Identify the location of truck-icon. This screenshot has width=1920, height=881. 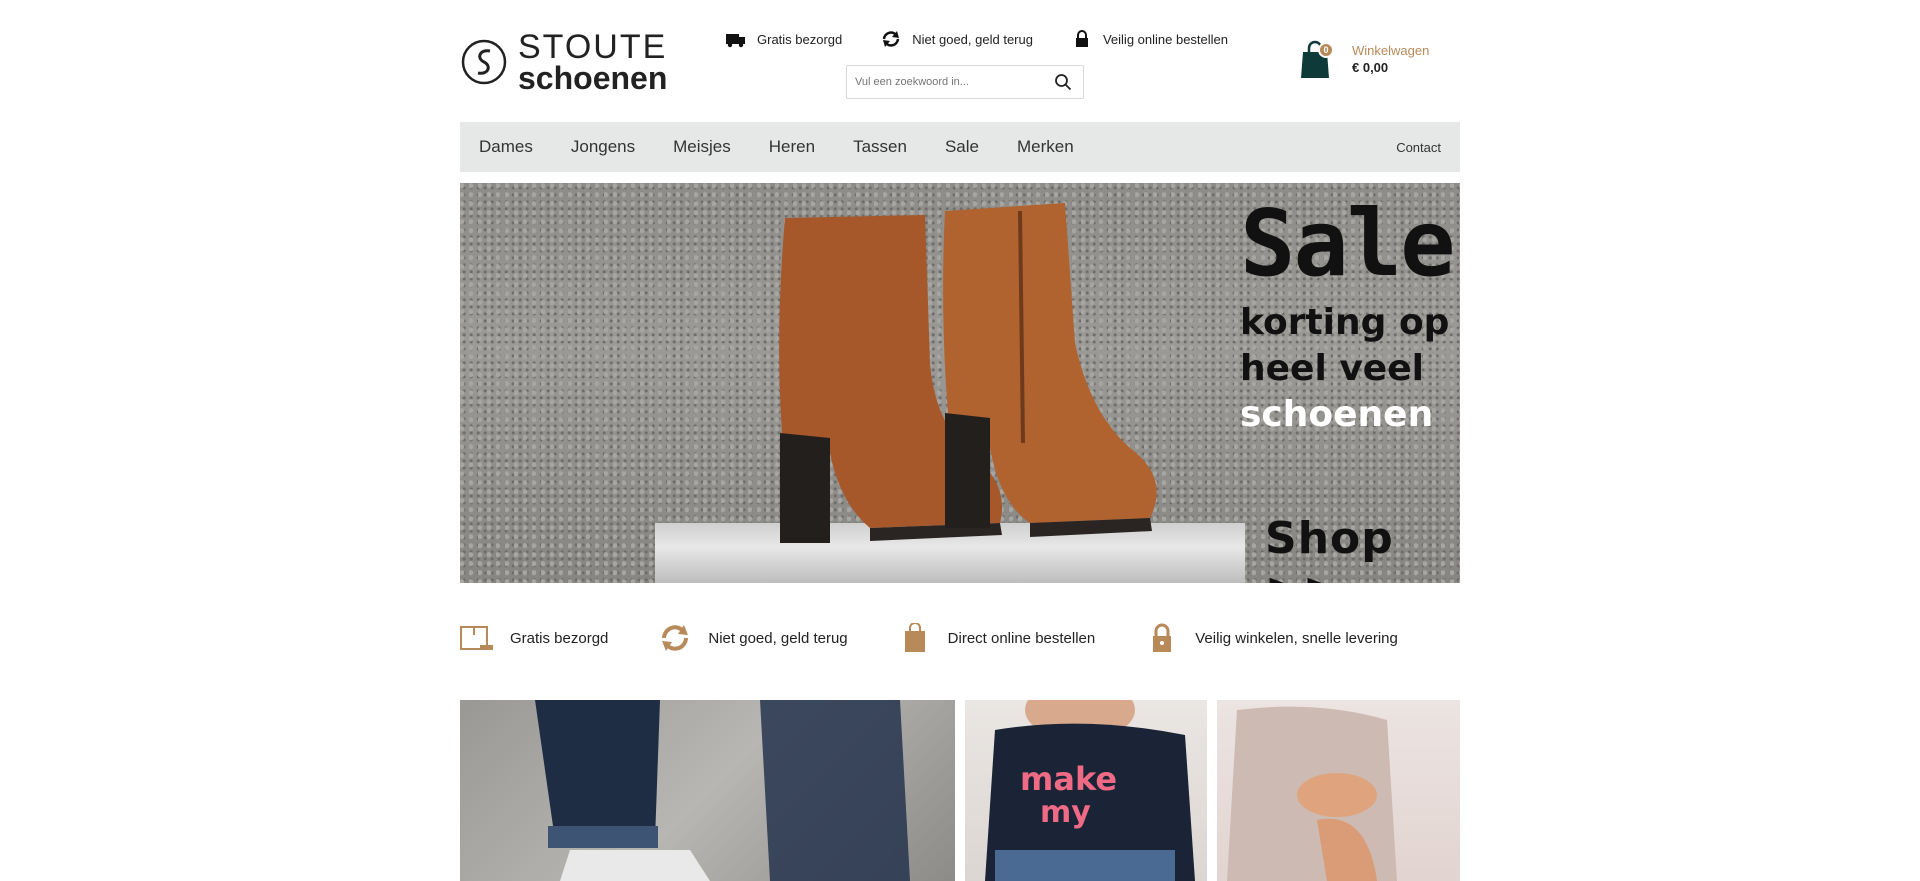
(735, 41).